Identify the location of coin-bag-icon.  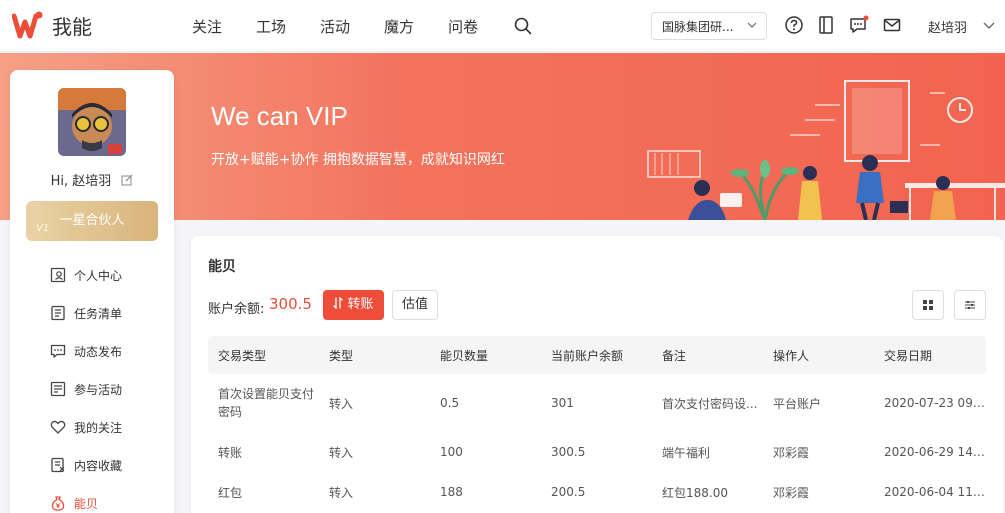
(58, 503).